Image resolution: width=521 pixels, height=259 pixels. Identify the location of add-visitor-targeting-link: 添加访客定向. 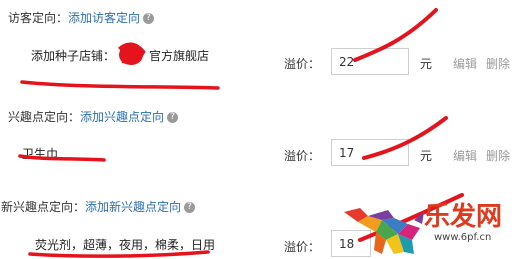
(104, 18).